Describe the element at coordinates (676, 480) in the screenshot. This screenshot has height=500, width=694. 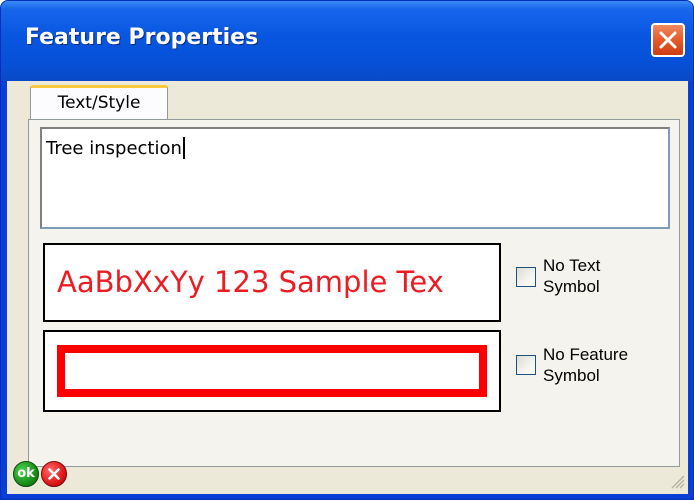
I see `resize-grip-icon` at that location.